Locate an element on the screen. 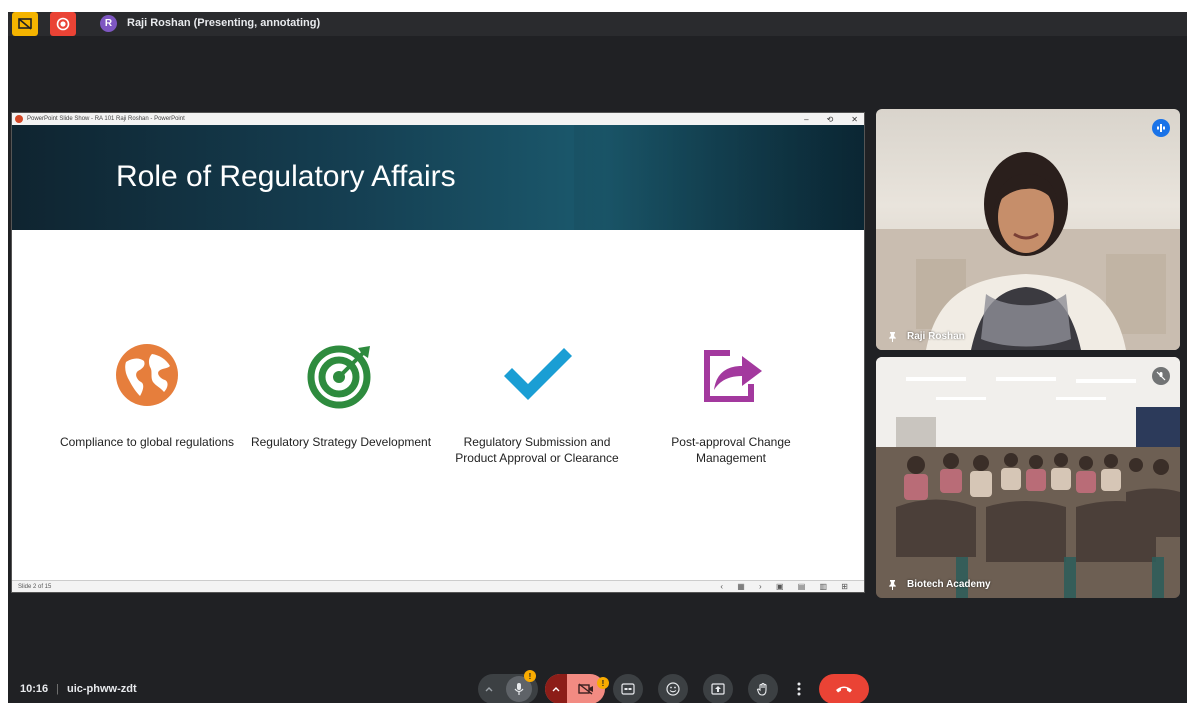 This screenshot has height=703, width=1187. leave-call-button is located at coordinates (844, 688).